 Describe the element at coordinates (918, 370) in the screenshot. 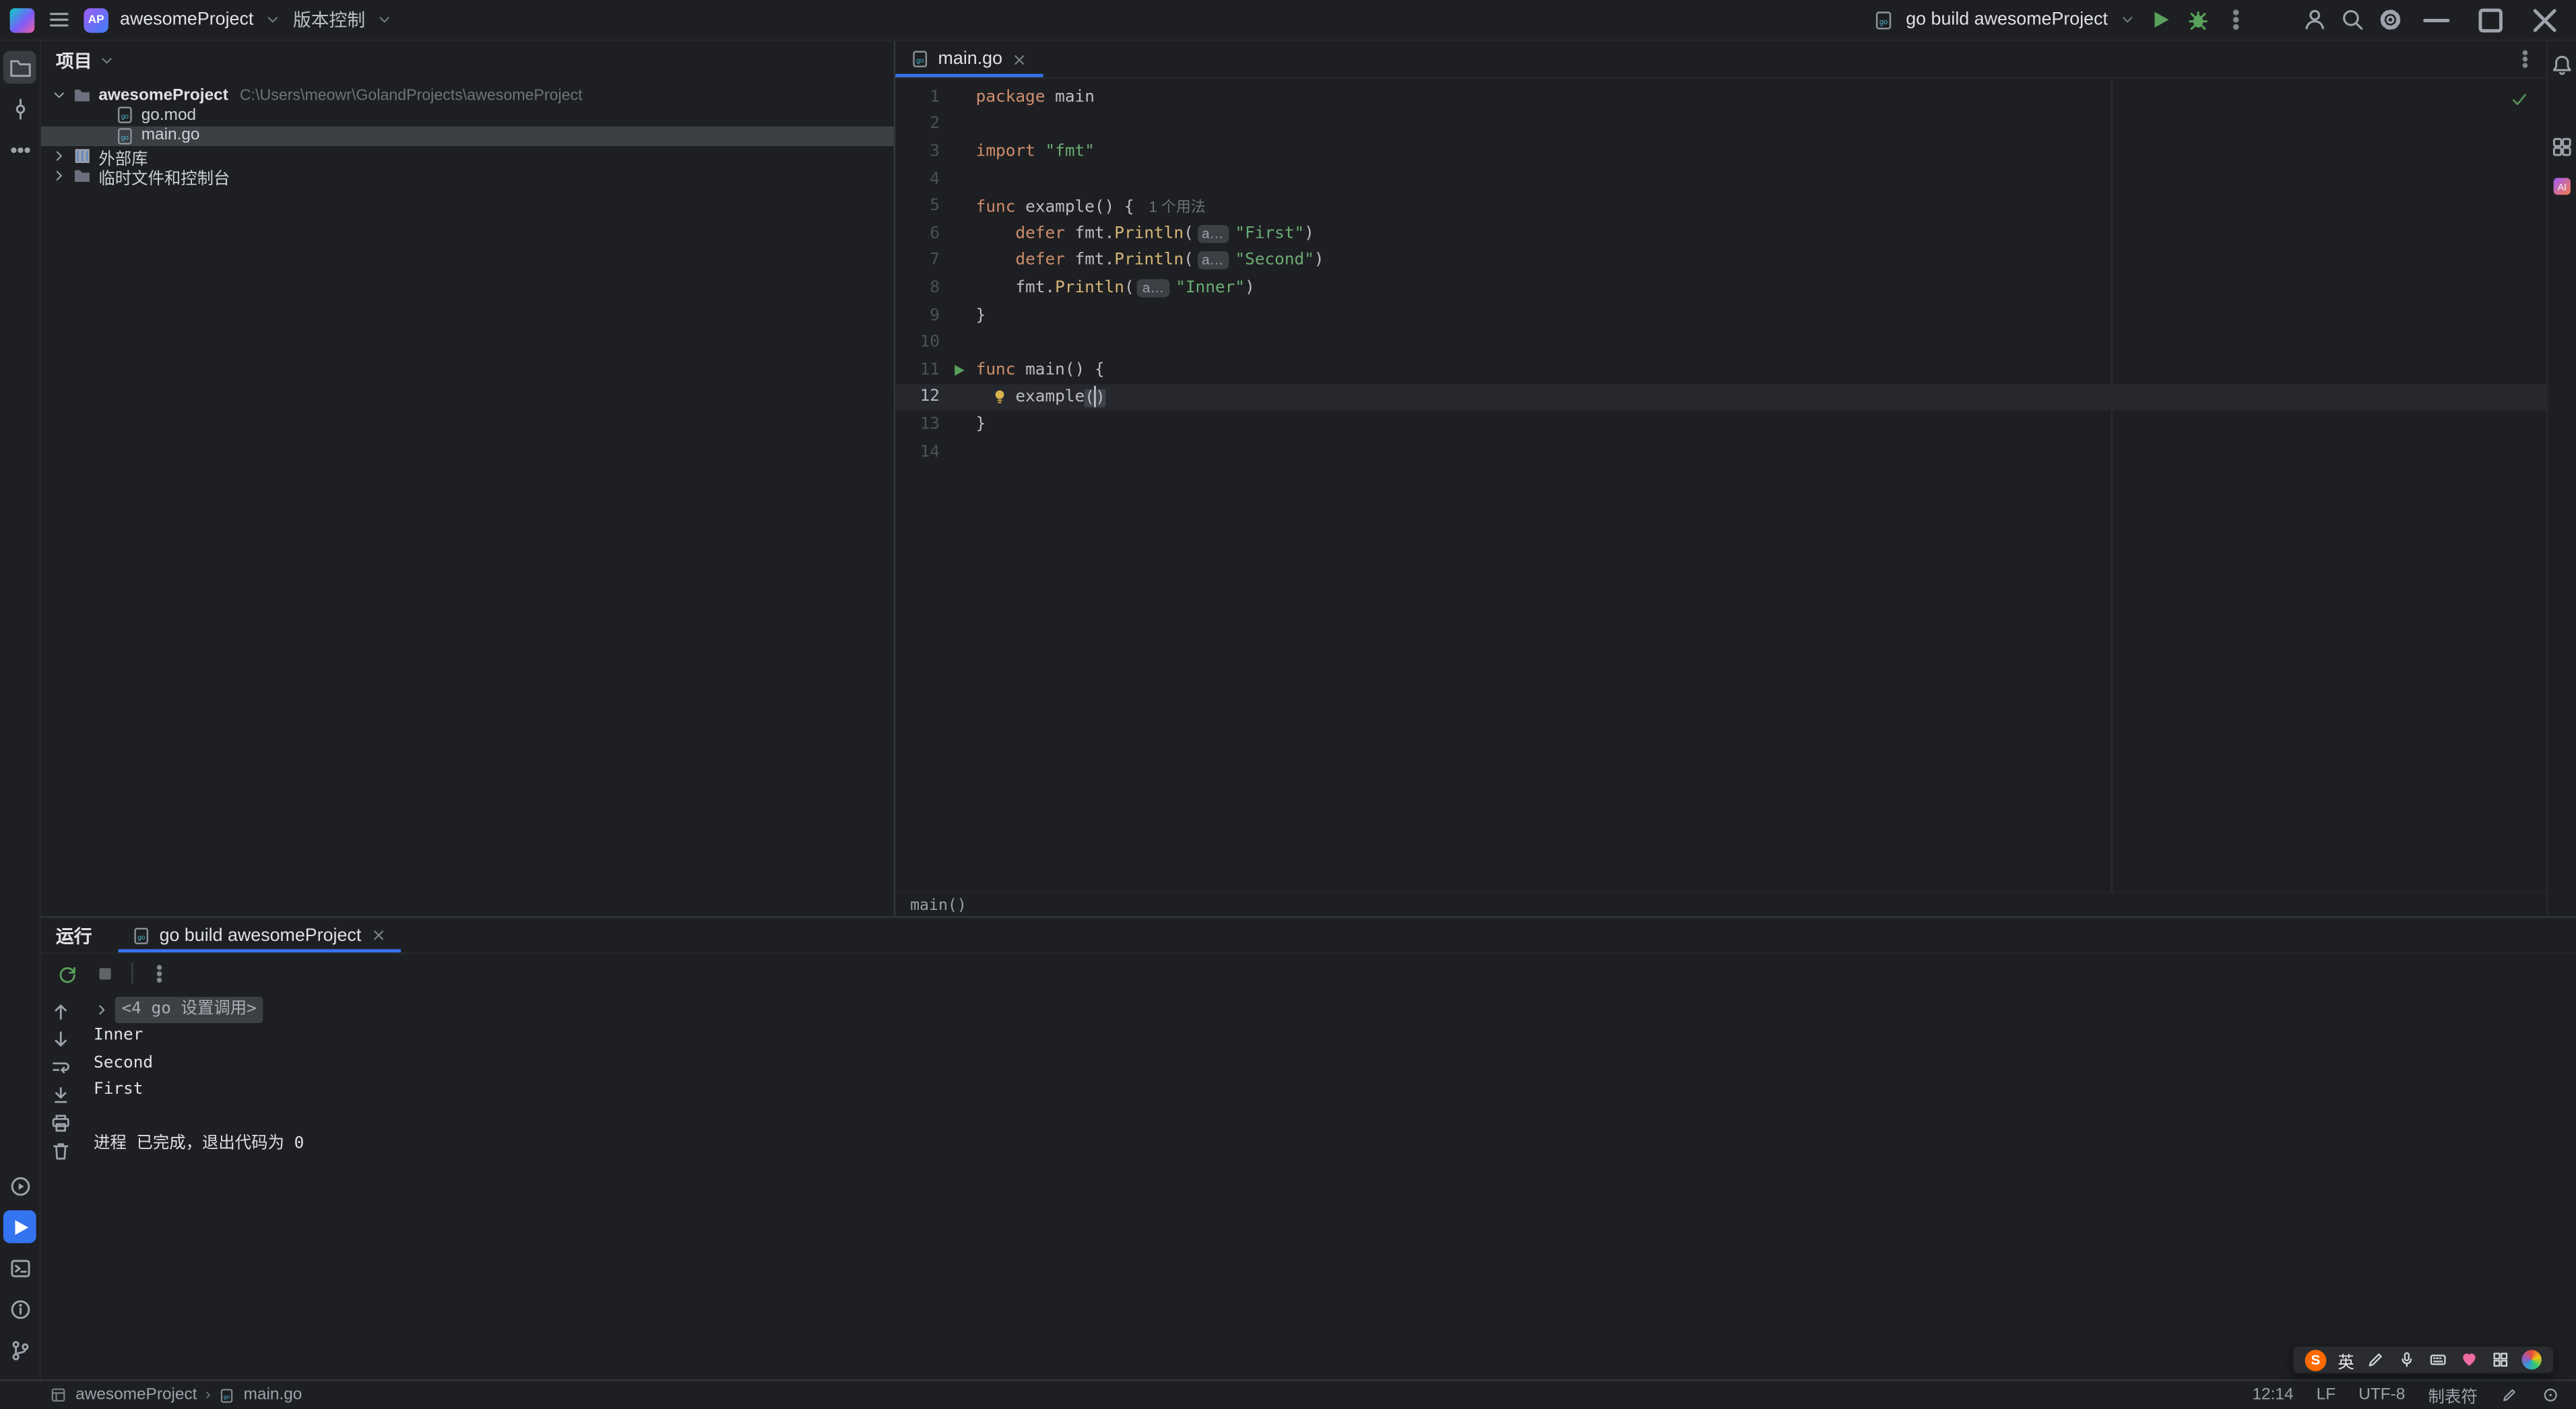

I see `line-number: 11` at that location.